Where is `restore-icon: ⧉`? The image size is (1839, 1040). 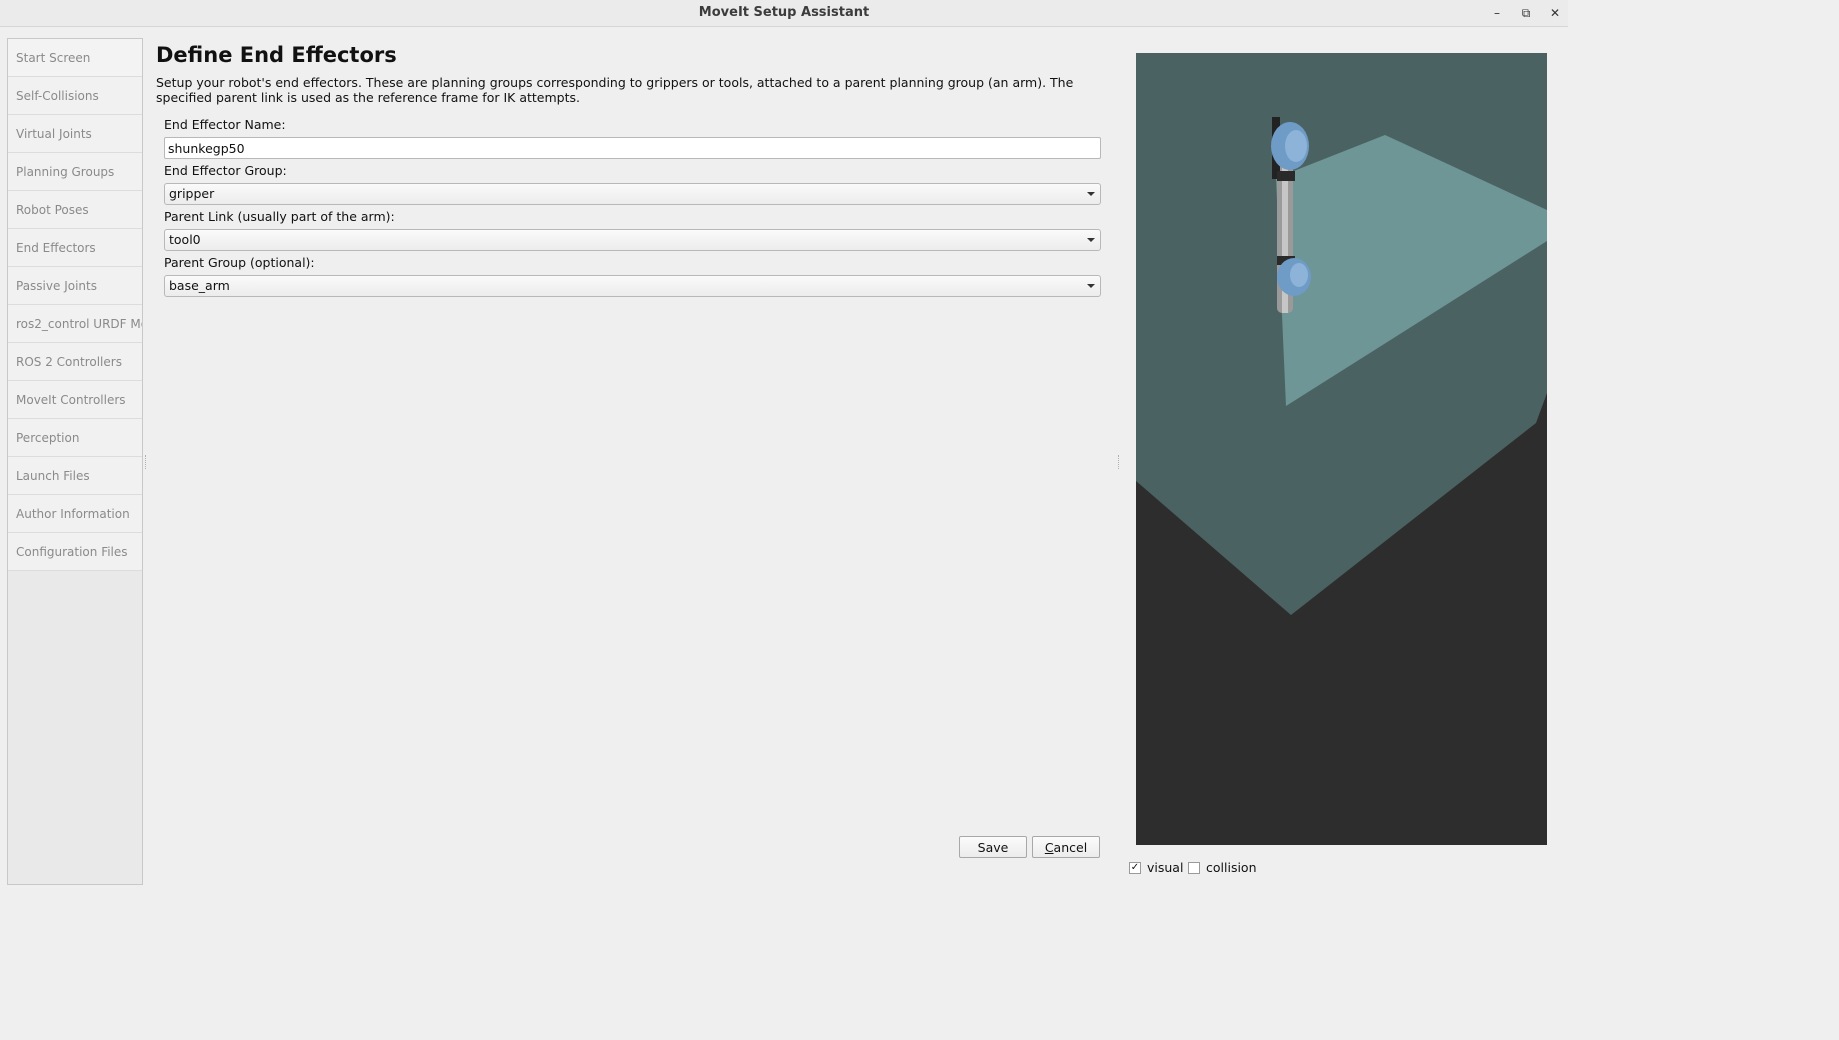
restore-icon: ⧉ is located at coordinates (1526, 13).